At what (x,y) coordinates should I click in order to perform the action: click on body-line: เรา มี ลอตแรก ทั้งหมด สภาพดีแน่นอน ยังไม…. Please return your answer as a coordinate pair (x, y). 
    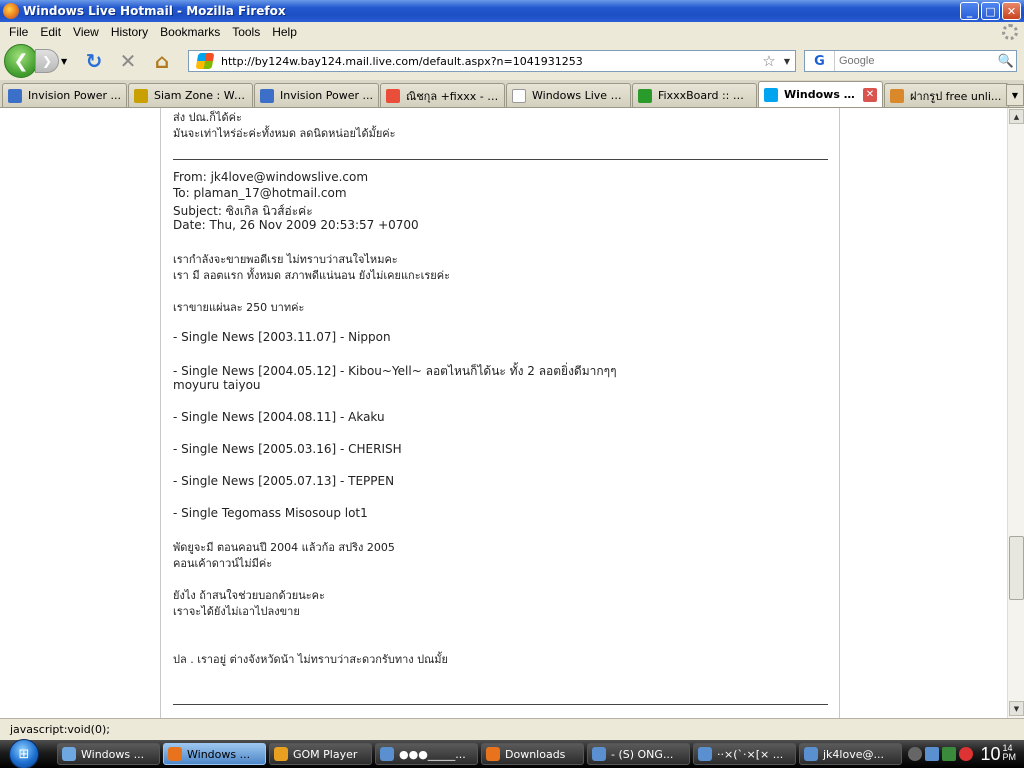
    Looking at the image, I should click on (311, 275).